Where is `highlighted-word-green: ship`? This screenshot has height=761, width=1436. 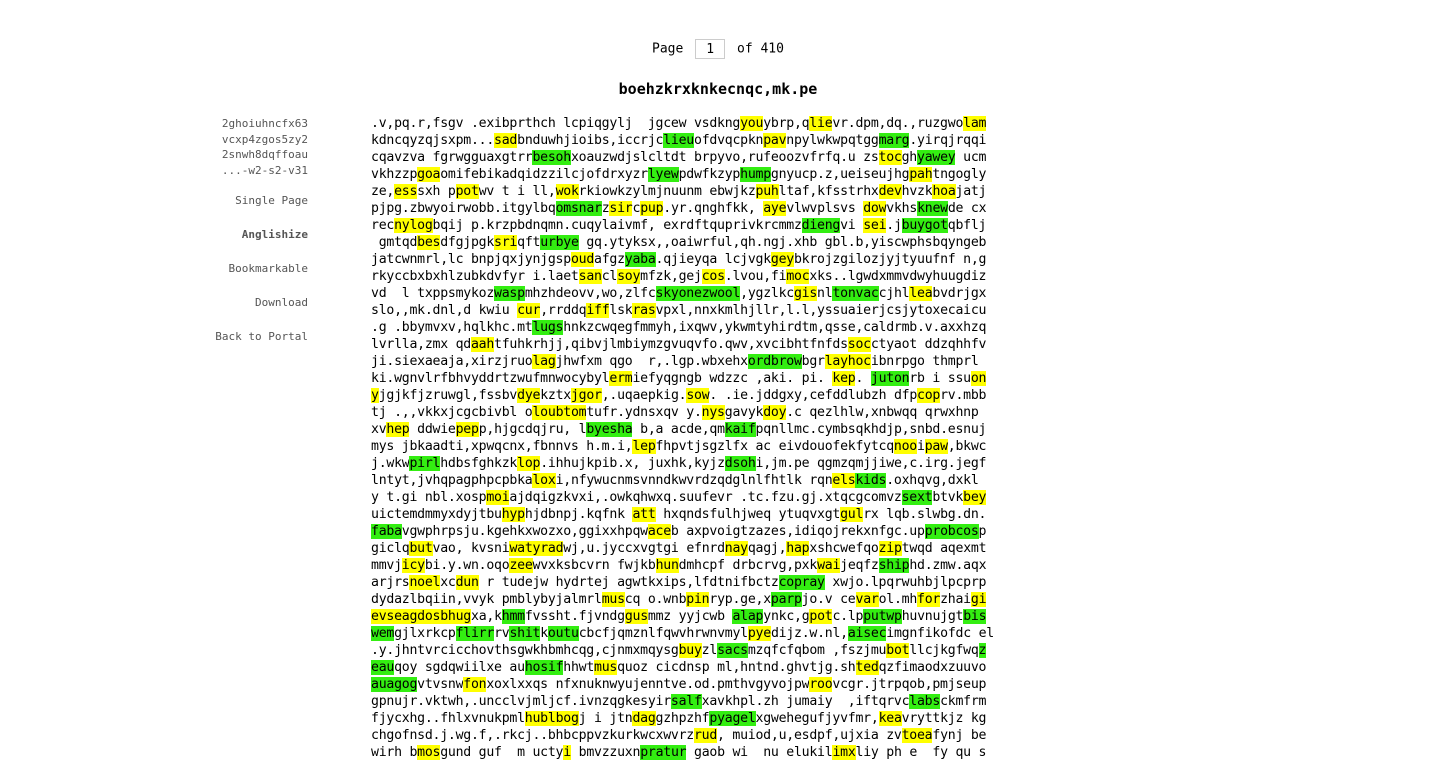
highlighted-word-green: ship is located at coordinates (894, 565).